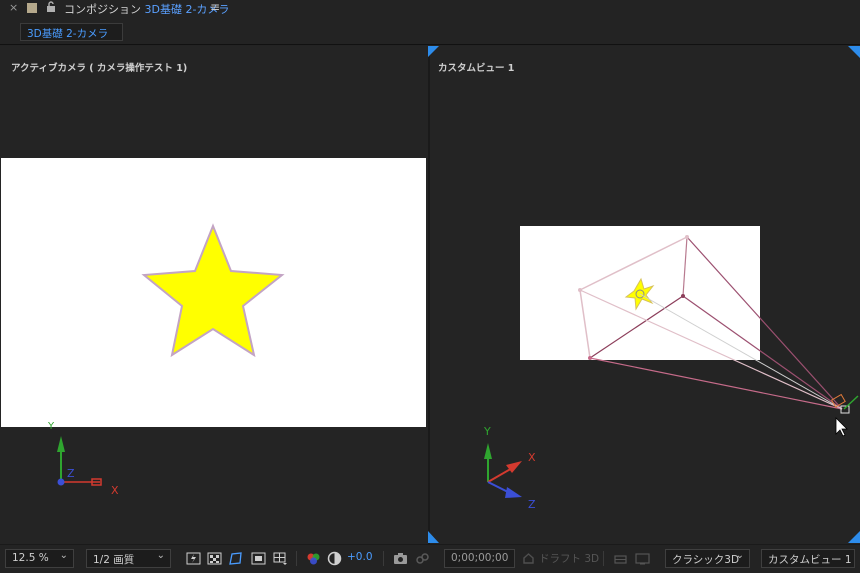 Image resolution: width=860 pixels, height=573 pixels. I want to click on zoom-dropdown: 12.5 % ⌄, so click(39, 558).